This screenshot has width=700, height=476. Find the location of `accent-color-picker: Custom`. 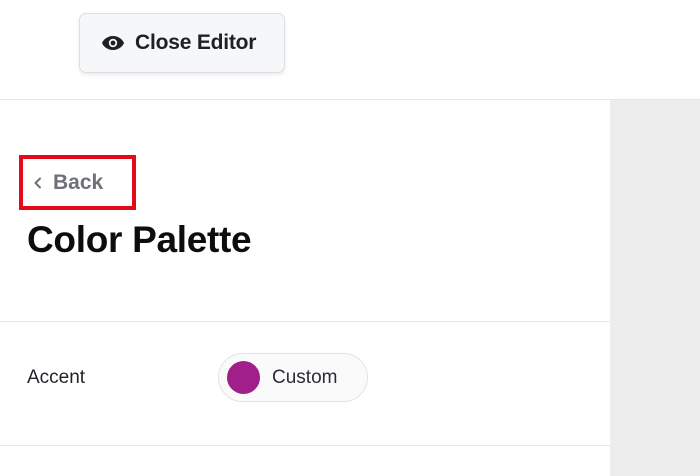

accent-color-picker: Custom is located at coordinates (293, 377).